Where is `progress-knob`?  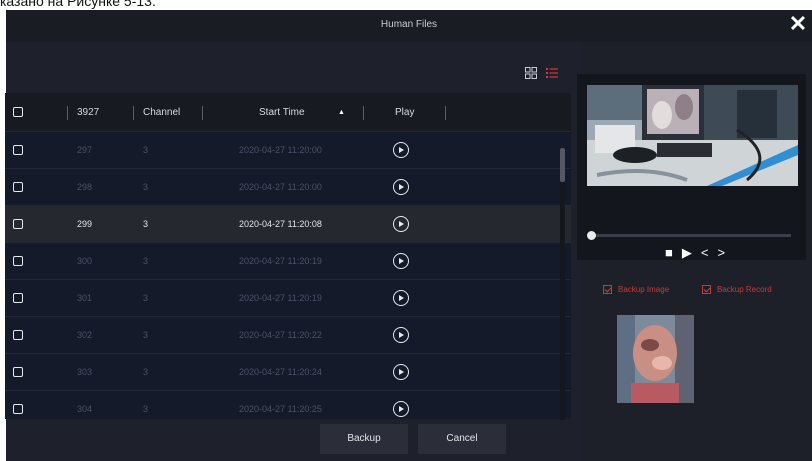
progress-knob is located at coordinates (591, 235).